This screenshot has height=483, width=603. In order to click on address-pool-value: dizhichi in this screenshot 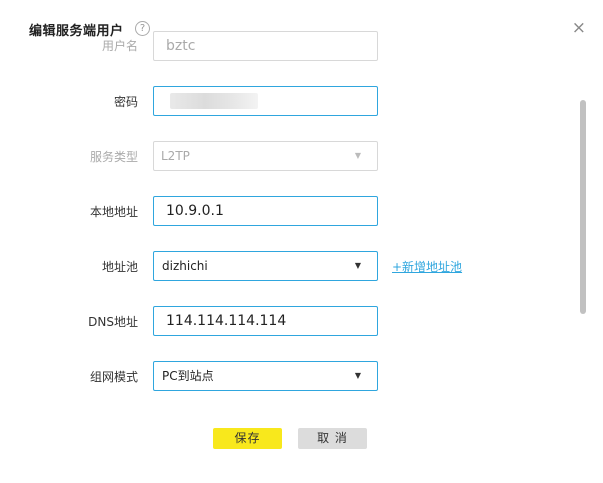, I will do `click(185, 266)`.